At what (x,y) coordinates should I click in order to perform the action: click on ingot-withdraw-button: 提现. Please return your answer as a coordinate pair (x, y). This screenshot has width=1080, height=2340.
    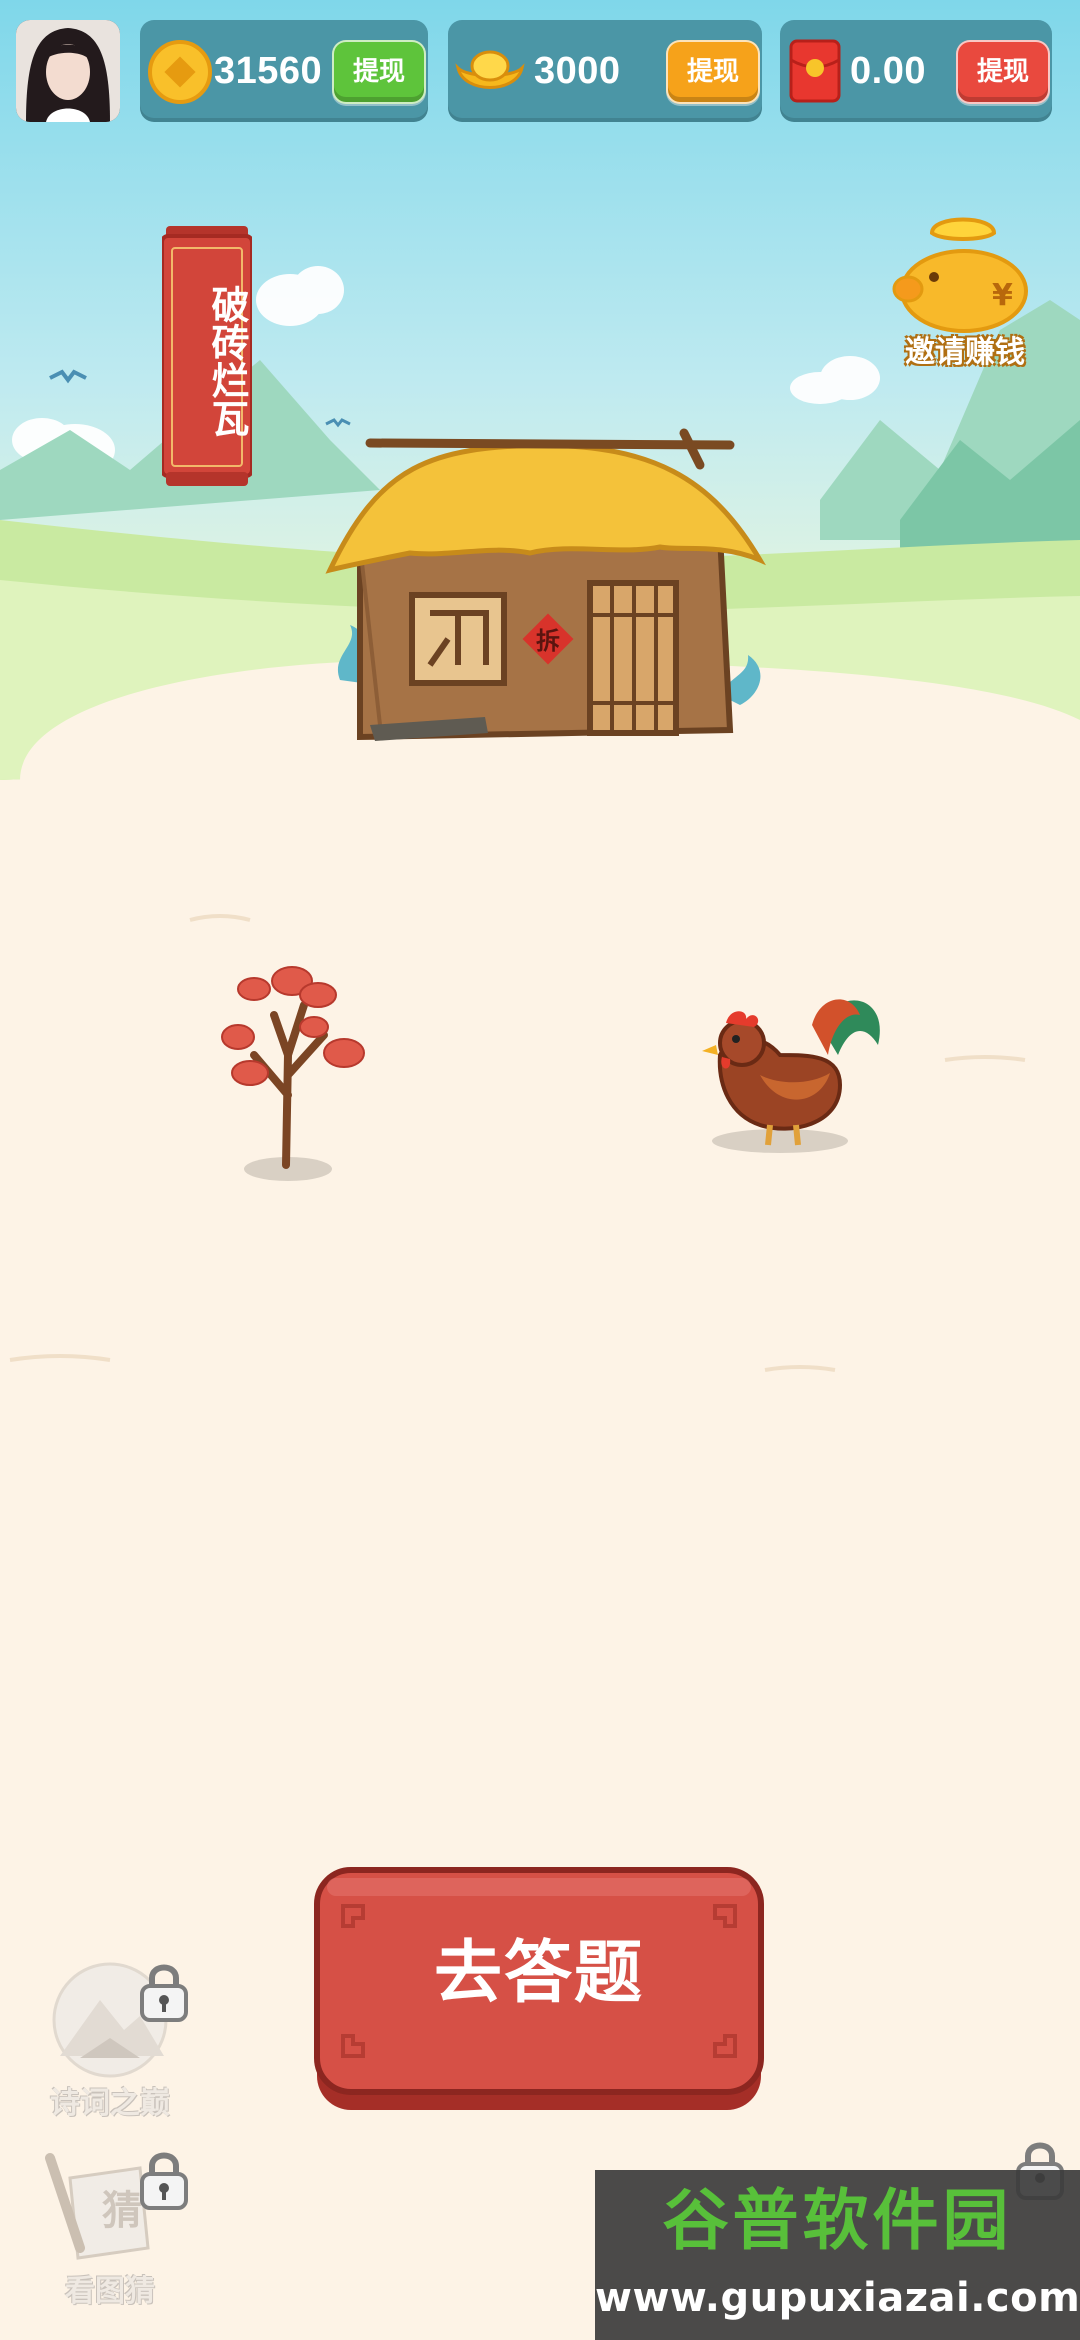
    Looking at the image, I should click on (713, 72).